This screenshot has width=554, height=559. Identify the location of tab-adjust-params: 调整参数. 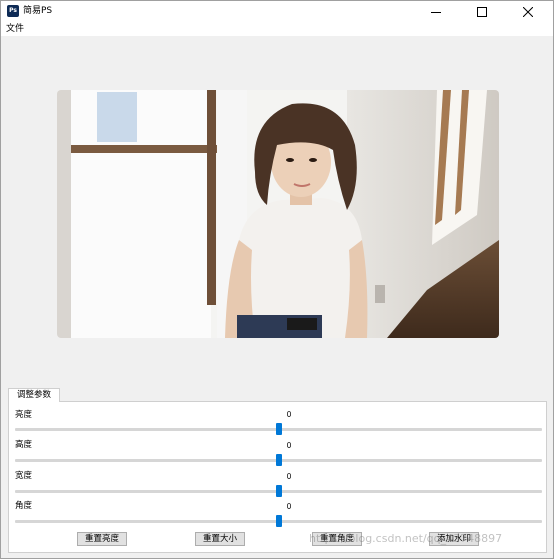
(34, 395).